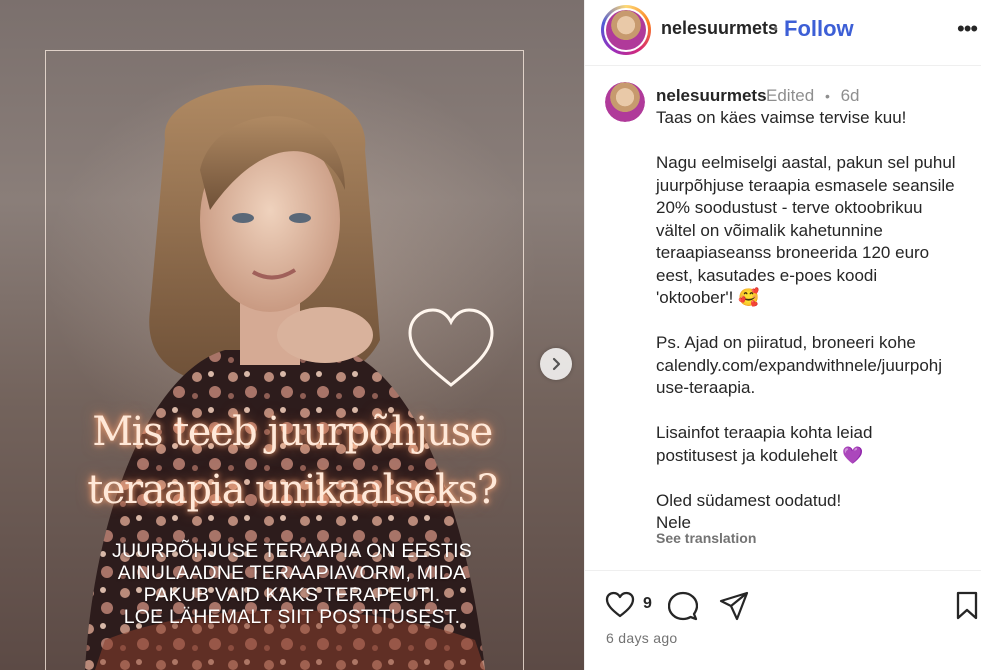 This screenshot has height=670, width=981. Describe the element at coordinates (850, 95) in the screenshot. I see `caption-age: 6d` at that location.